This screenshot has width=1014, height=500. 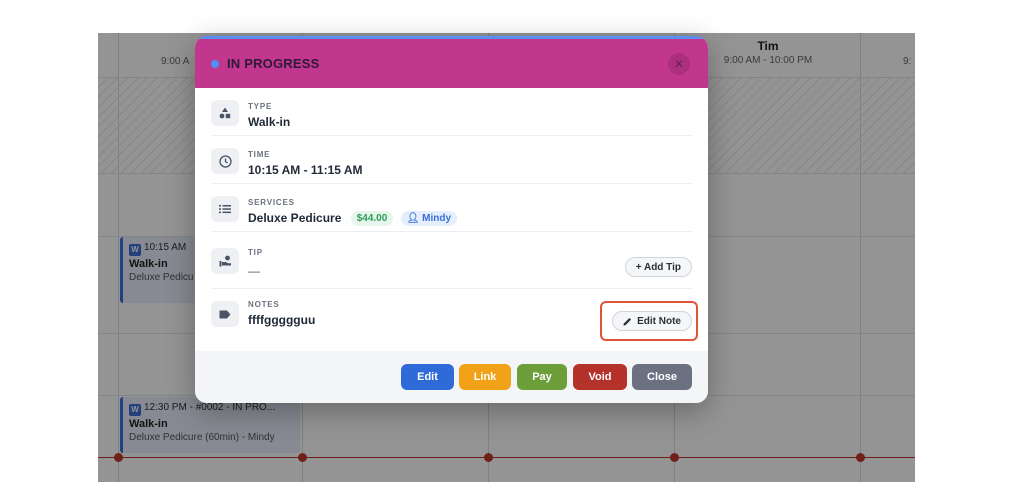 What do you see at coordinates (427, 377) in the screenshot?
I see `edit-button: Edit` at bounding box center [427, 377].